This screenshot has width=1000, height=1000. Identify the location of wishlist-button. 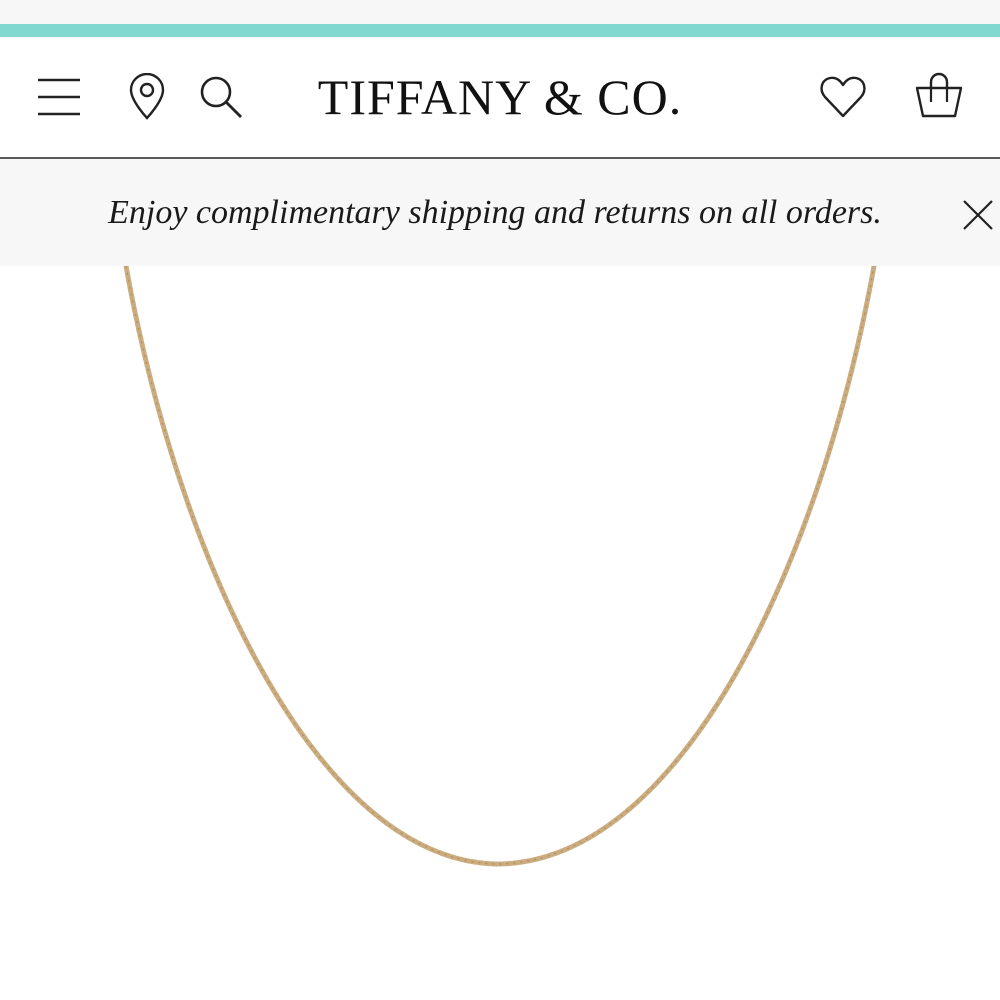
(843, 97).